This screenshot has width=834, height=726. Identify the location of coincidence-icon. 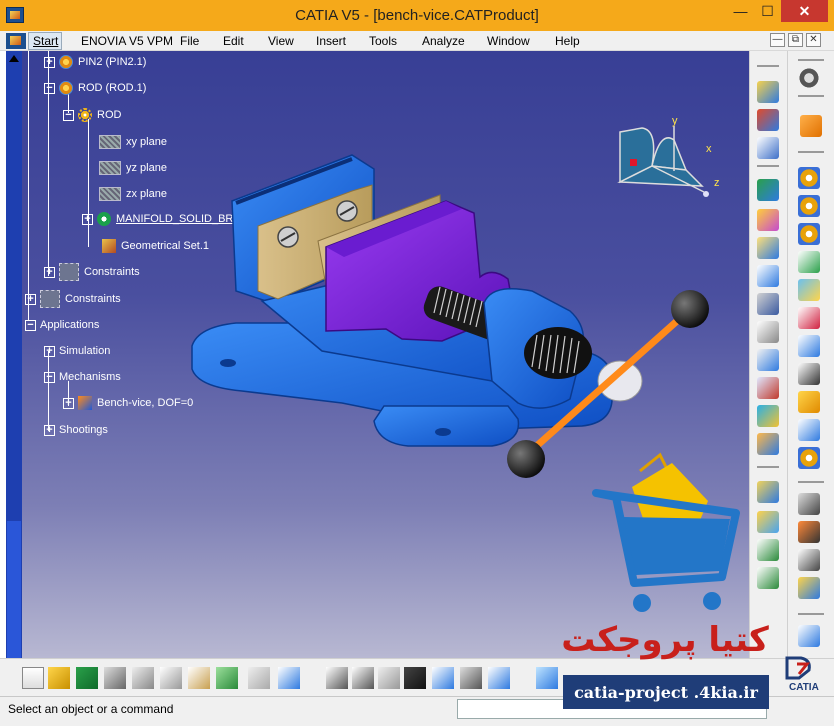
(768, 360).